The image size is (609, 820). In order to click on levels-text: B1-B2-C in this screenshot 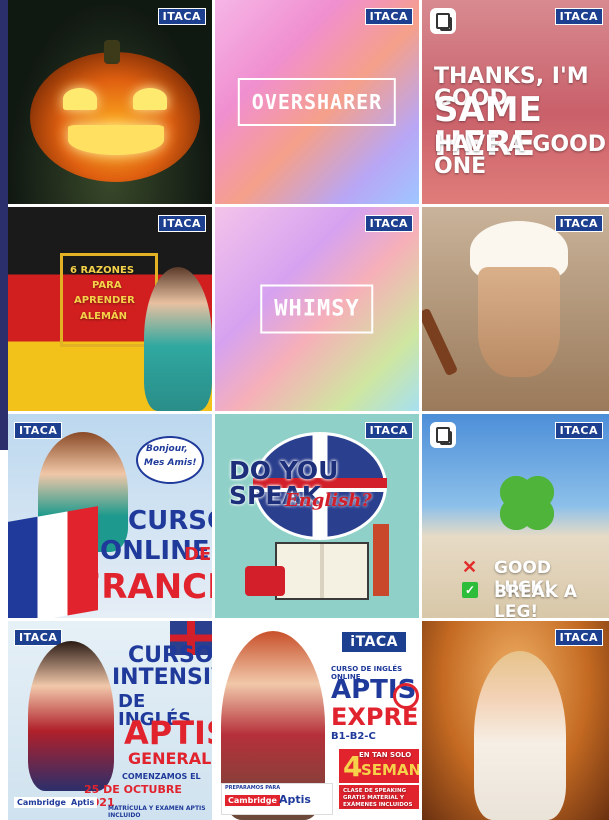, I will do `click(353, 736)`.